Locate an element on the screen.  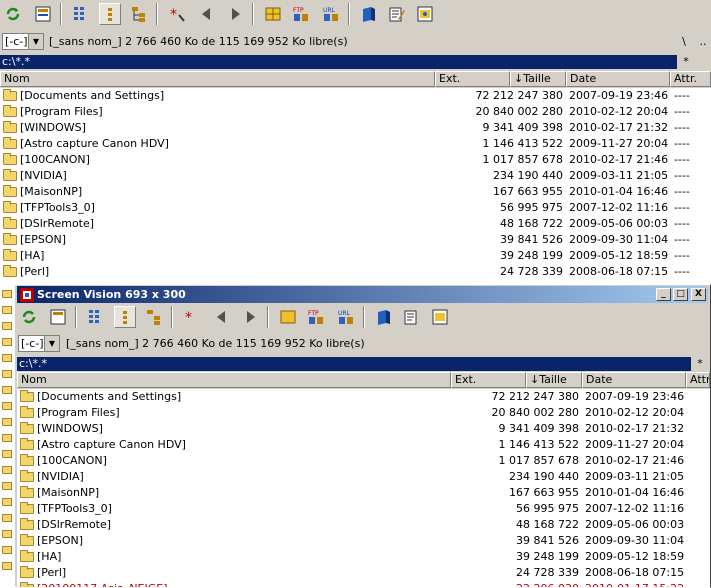
col-attr: Attr. is located at coordinates (690, 79).